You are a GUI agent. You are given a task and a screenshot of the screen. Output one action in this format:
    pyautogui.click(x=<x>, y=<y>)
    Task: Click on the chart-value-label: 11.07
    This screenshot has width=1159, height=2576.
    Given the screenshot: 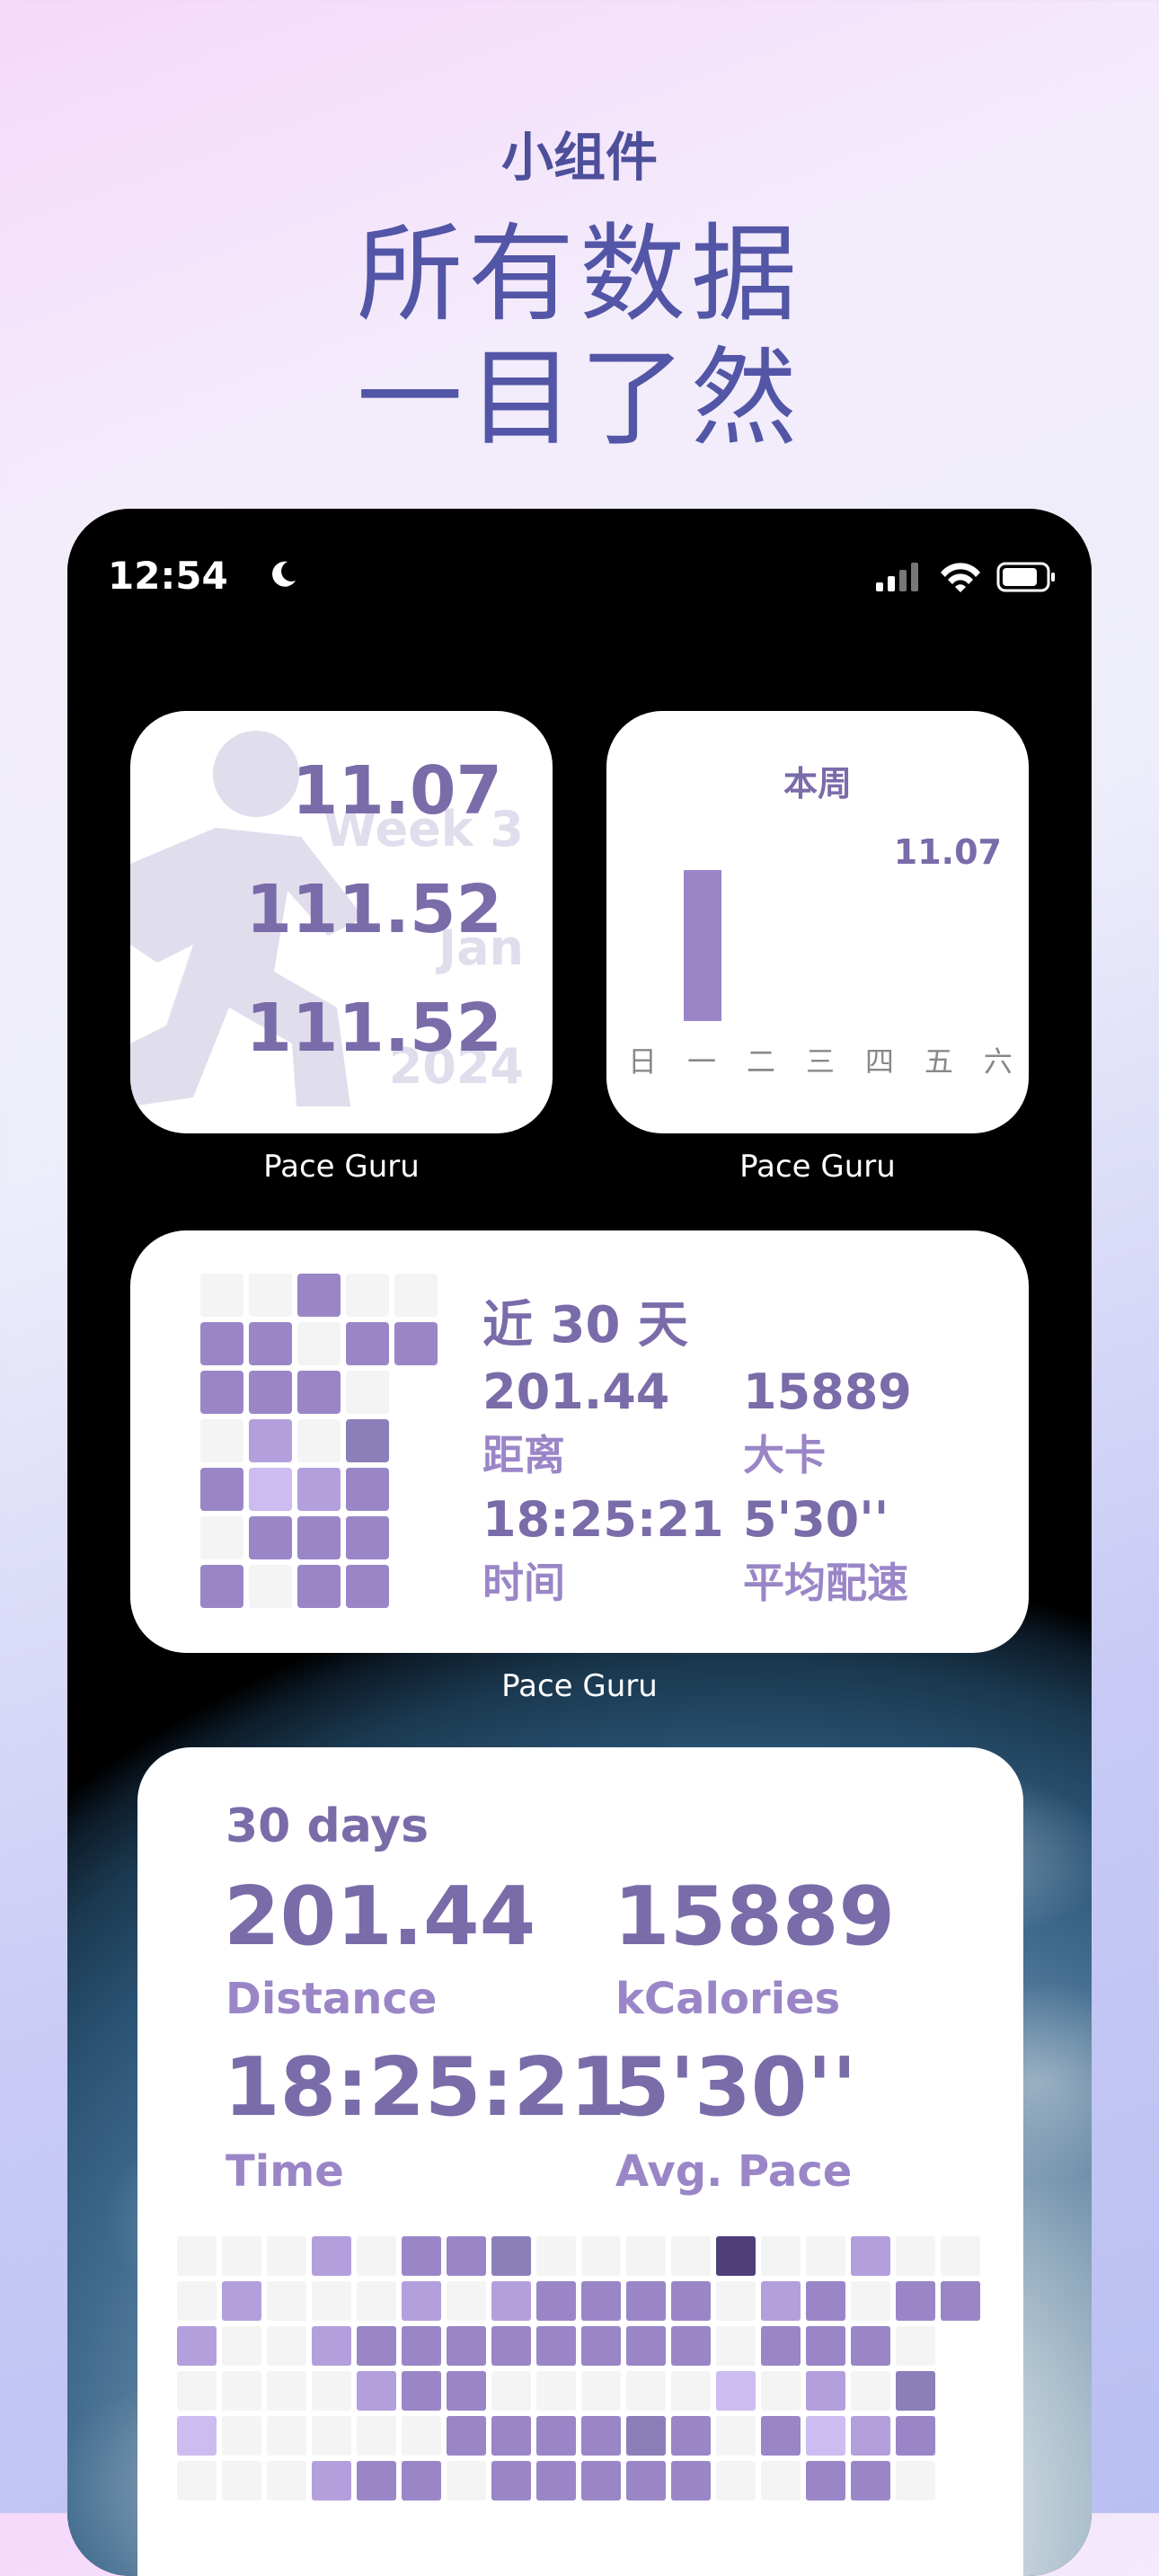 What is the action you would take?
    pyautogui.click(x=947, y=852)
    